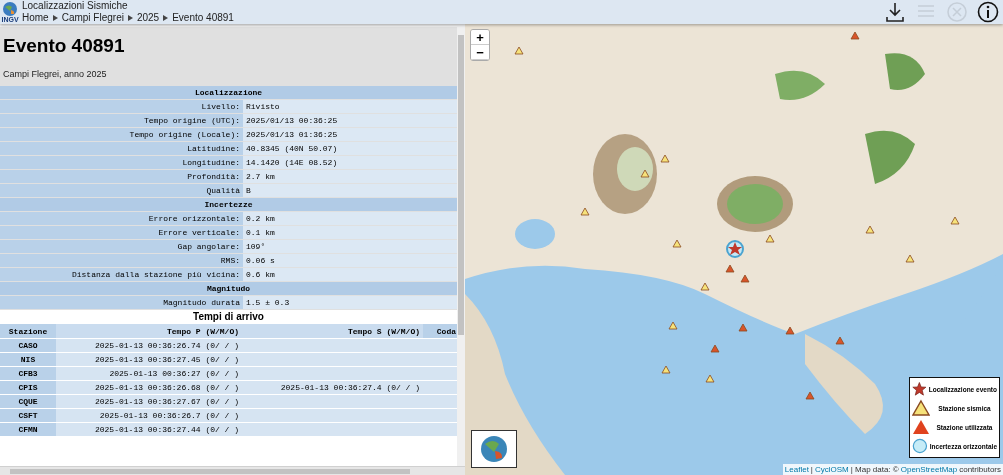  What do you see at coordinates (874, 469) in the screenshot?
I see `attribution-text: | Map data: ©` at bounding box center [874, 469].